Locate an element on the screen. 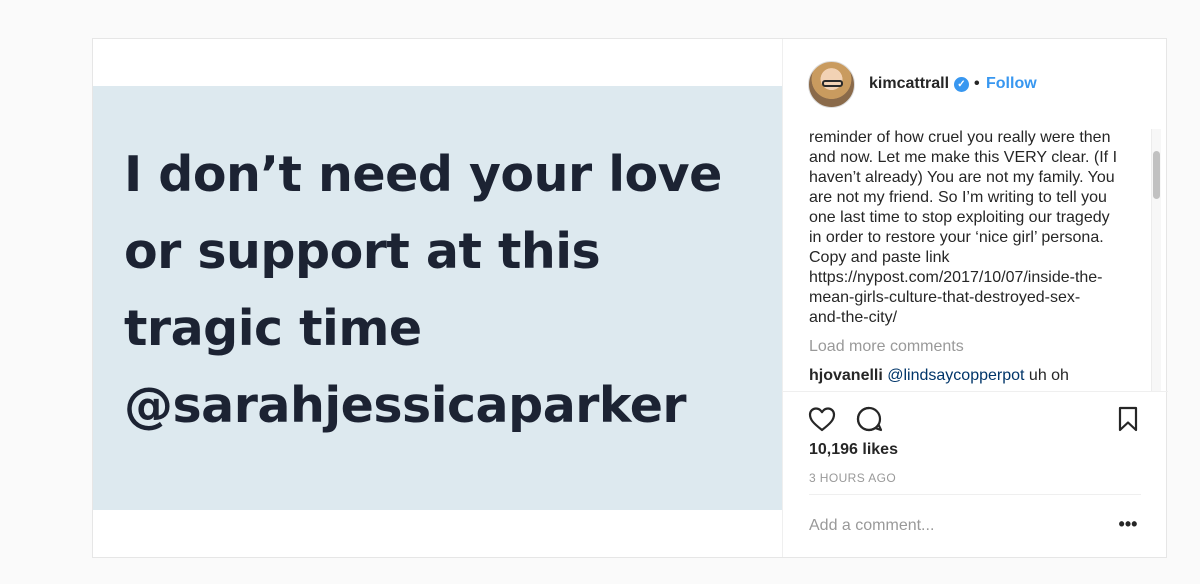 This screenshot has height=584, width=1200. avatar-glasses is located at coordinates (832, 83).